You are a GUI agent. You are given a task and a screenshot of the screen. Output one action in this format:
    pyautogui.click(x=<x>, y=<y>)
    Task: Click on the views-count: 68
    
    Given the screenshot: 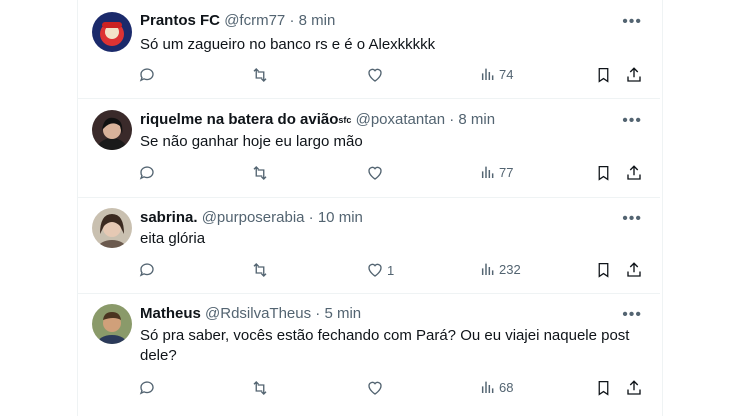 What is the action you would take?
    pyautogui.click(x=506, y=387)
    